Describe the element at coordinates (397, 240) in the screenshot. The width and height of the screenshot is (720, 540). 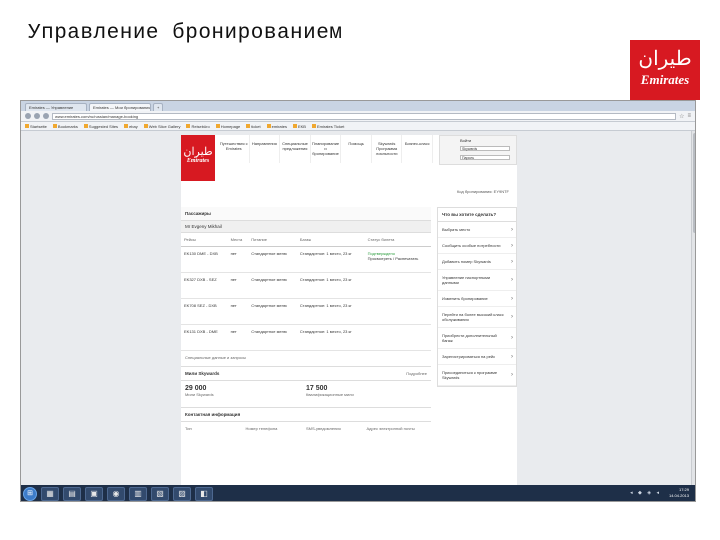
I see `column-header: Статус билета` at that location.